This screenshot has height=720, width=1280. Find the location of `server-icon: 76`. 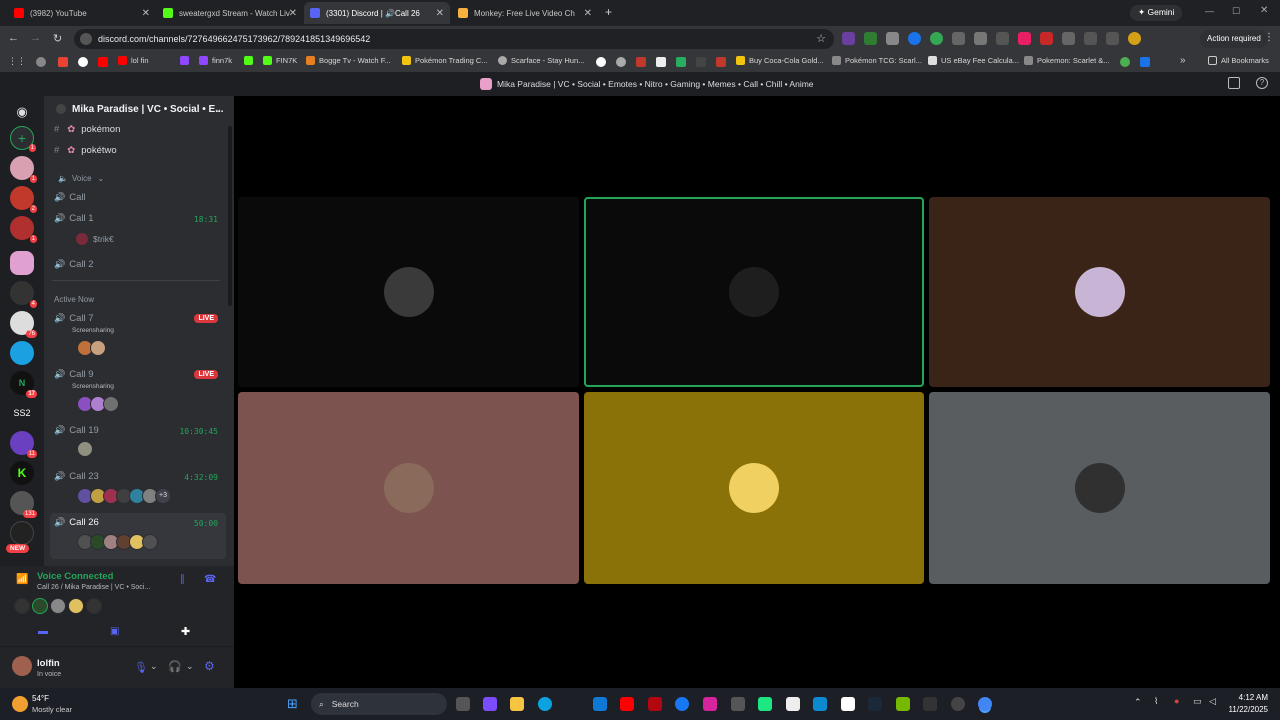

server-icon: 76 is located at coordinates (23, 324).